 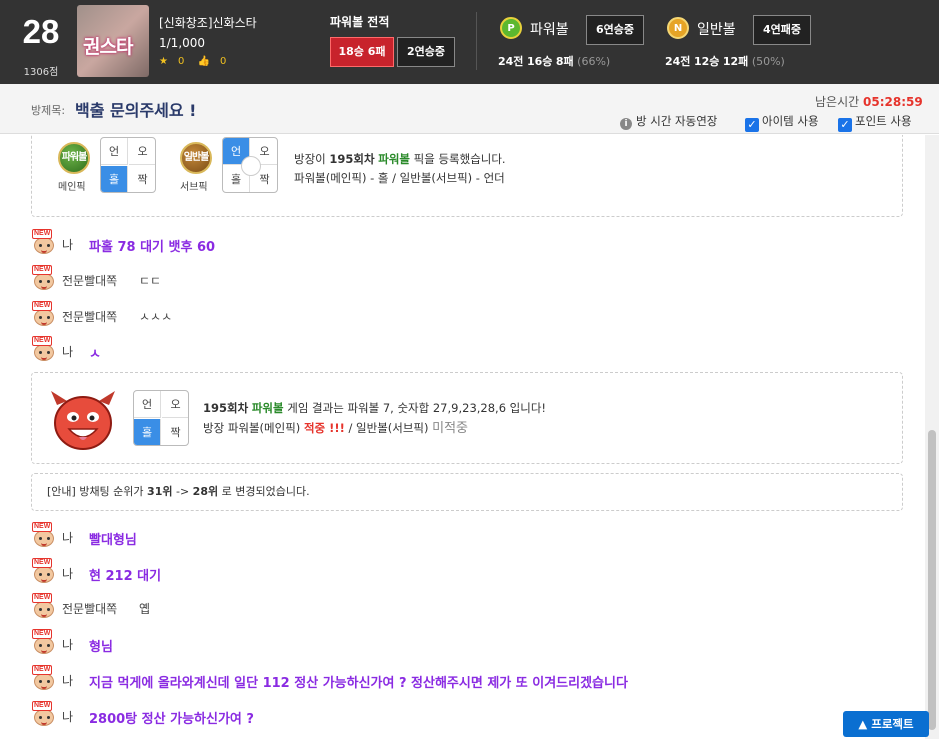 What do you see at coordinates (181, 61) in the screenshot?
I see `star-count: 0` at bounding box center [181, 61].